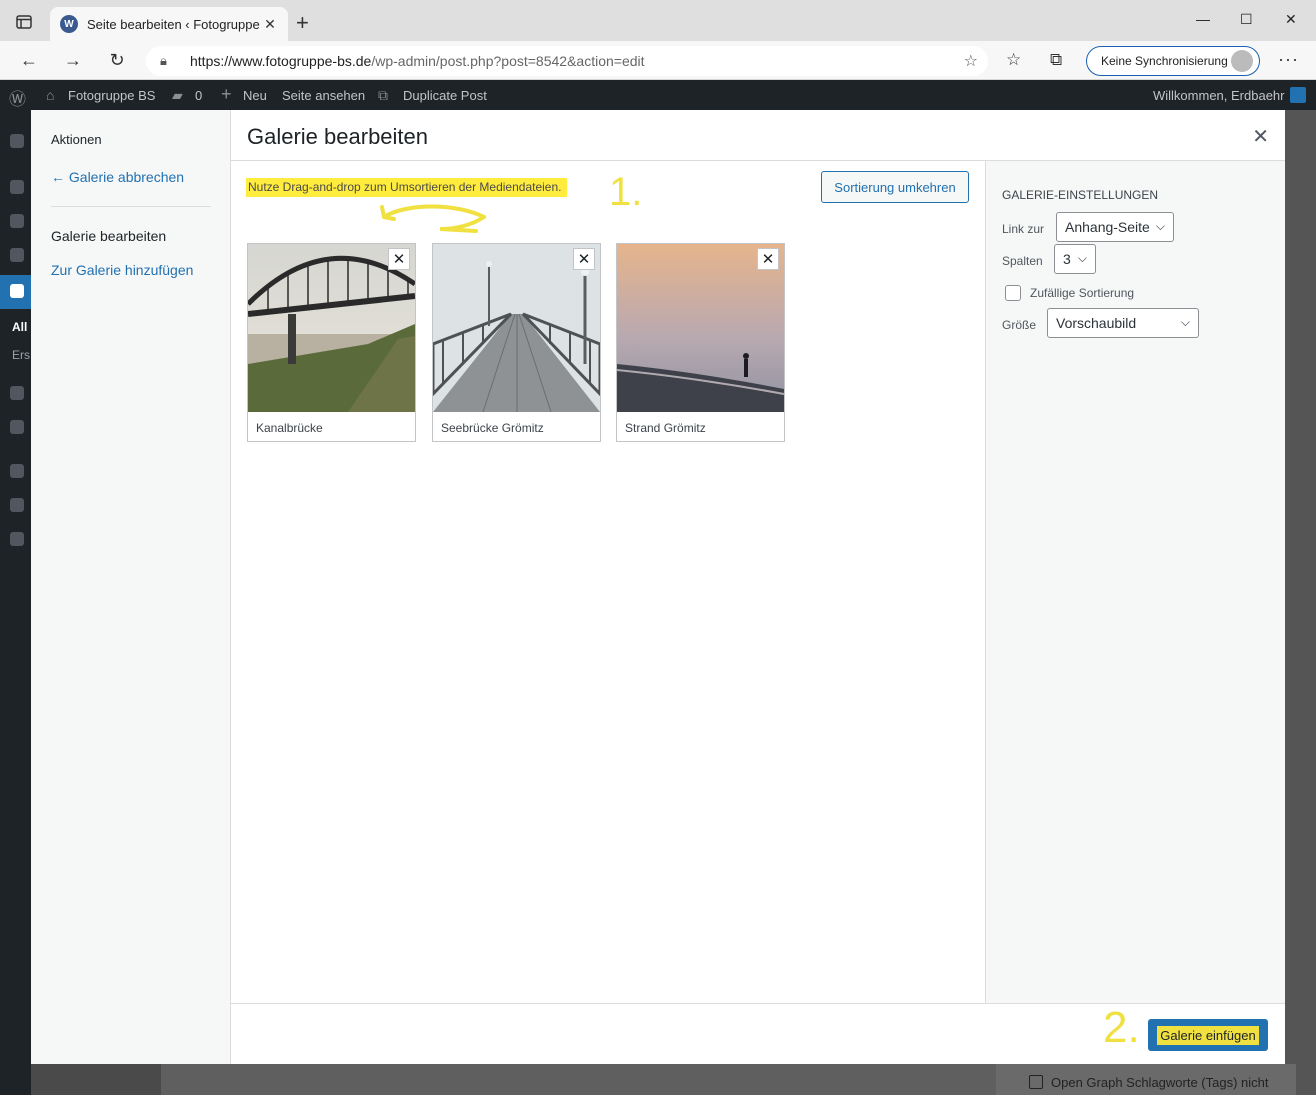 This screenshot has width=1316, height=1095. What do you see at coordinates (174, 24) in the screenshot?
I see `tab-title: Seite bearbeiten ‹ Fotogruppe BS` at bounding box center [174, 24].